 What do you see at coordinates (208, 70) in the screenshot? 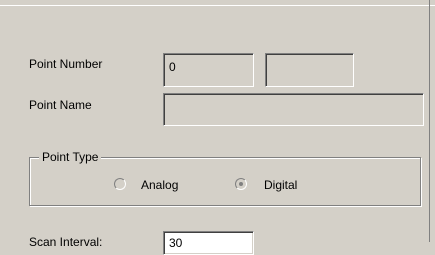
I see `point-number-field: 0` at bounding box center [208, 70].